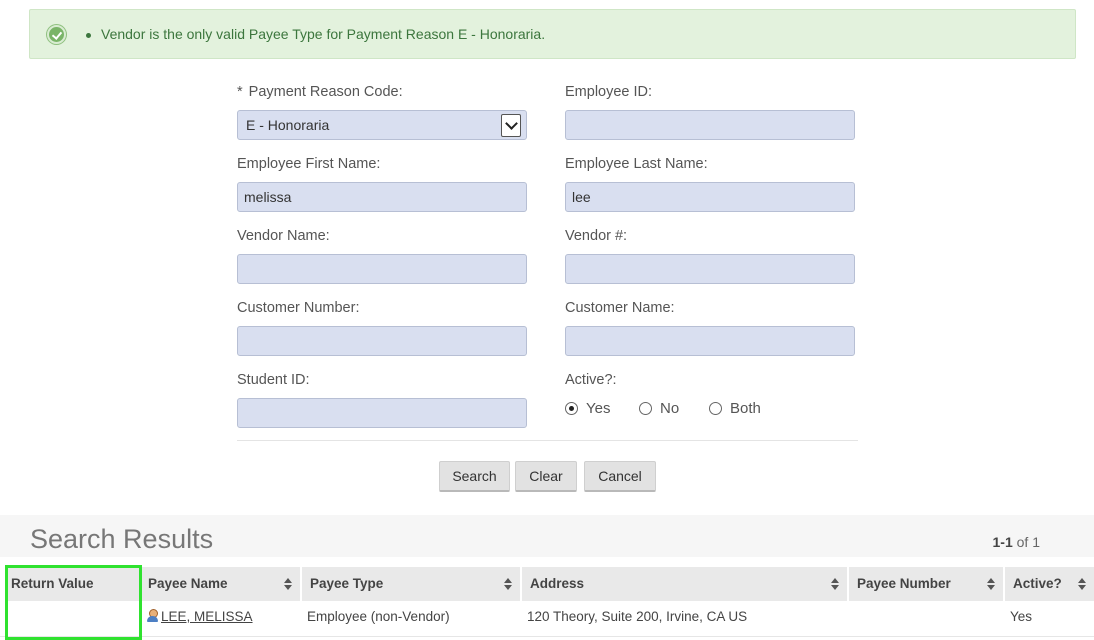 This screenshot has width=1094, height=640. What do you see at coordinates (904, 583) in the screenshot?
I see `col-payee-number-label: Payee Number` at bounding box center [904, 583].